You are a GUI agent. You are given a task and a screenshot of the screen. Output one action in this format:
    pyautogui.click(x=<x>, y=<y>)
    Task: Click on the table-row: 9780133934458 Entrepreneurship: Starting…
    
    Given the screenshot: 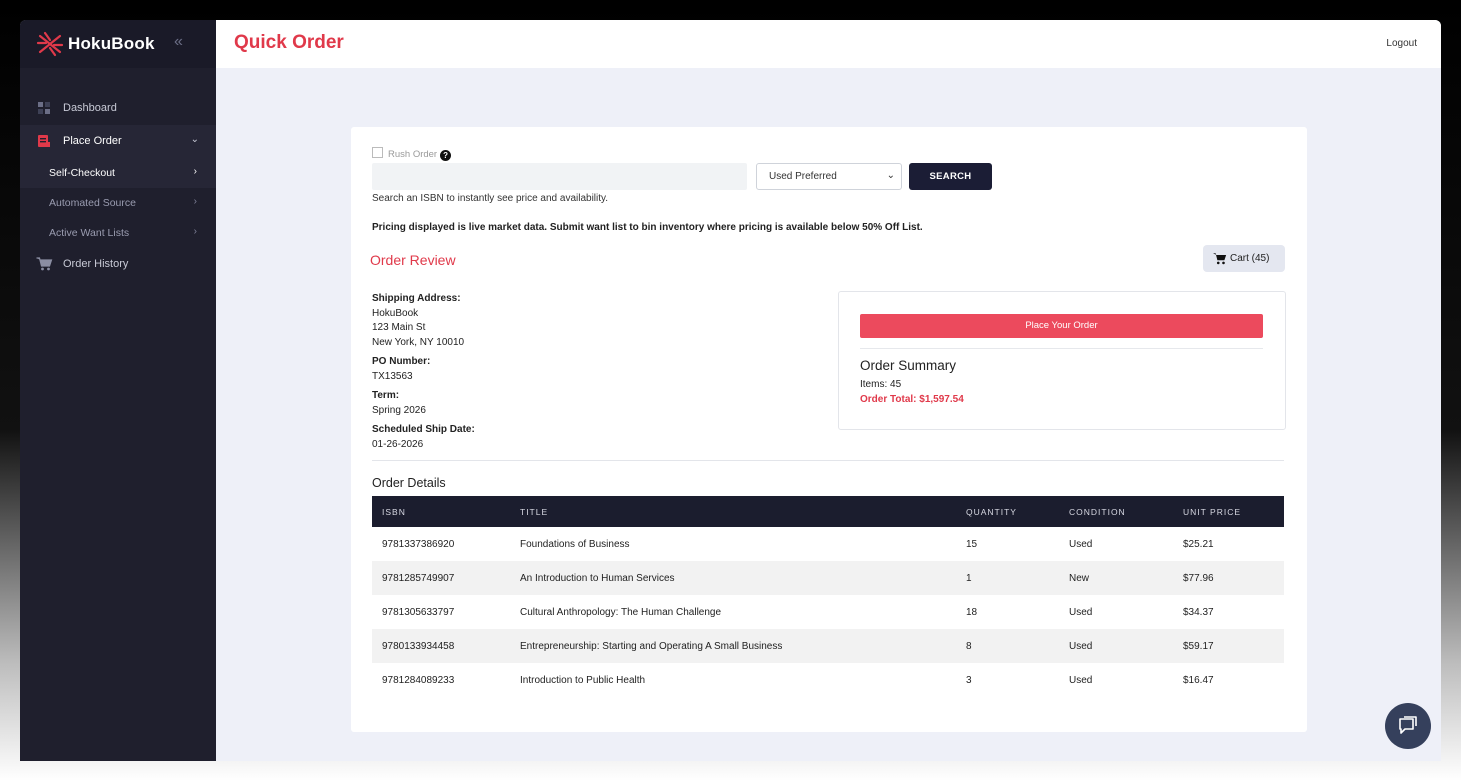 What is the action you would take?
    pyautogui.click(x=828, y=646)
    